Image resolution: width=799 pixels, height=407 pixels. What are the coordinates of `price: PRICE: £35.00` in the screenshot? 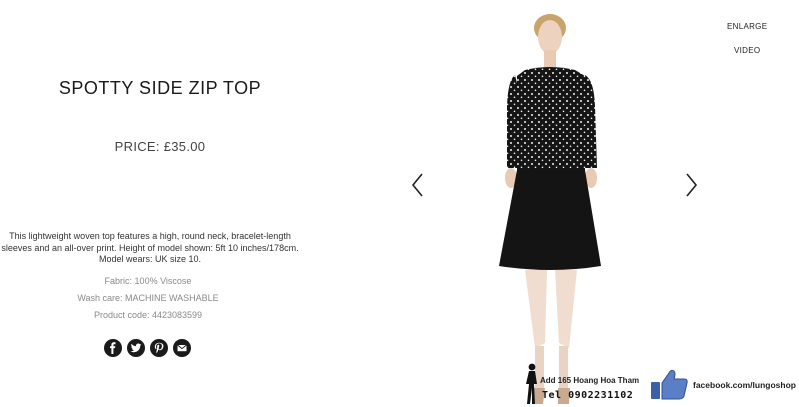 It's located at (160, 146).